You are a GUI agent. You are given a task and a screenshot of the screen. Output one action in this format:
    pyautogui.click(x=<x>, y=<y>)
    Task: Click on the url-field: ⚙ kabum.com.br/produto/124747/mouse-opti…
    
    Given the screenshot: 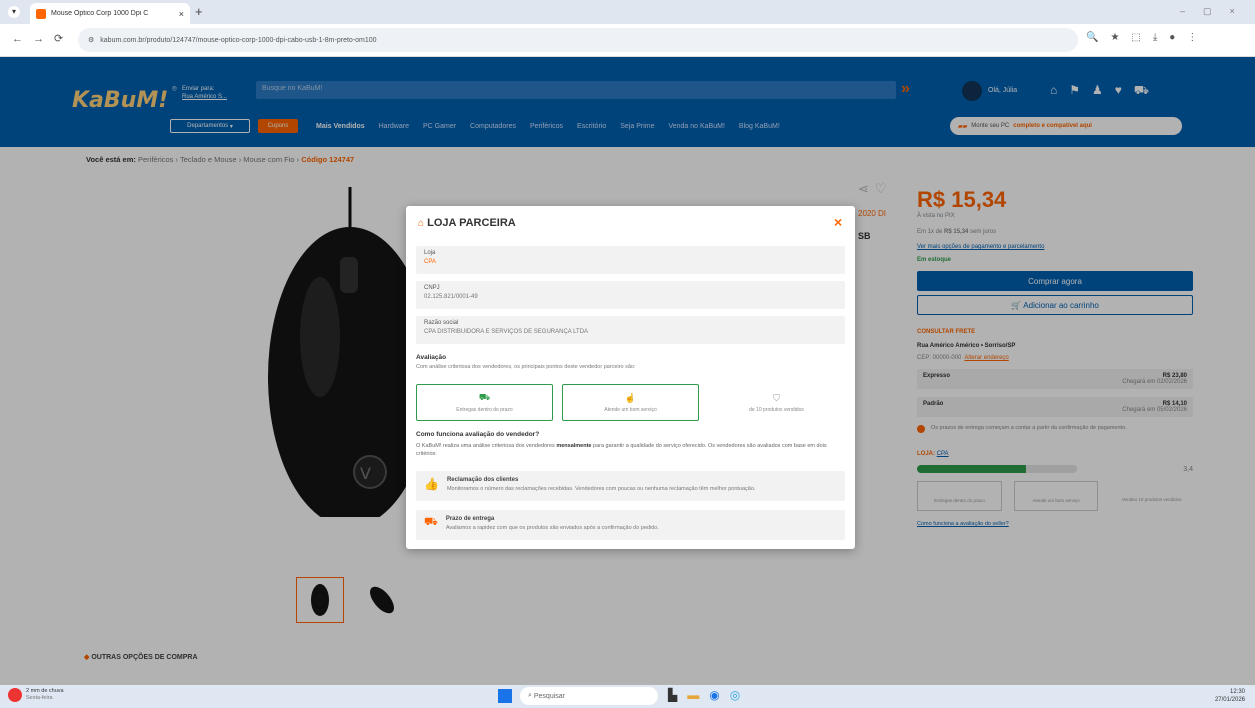 What is the action you would take?
    pyautogui.click(x=578, y=40)
    